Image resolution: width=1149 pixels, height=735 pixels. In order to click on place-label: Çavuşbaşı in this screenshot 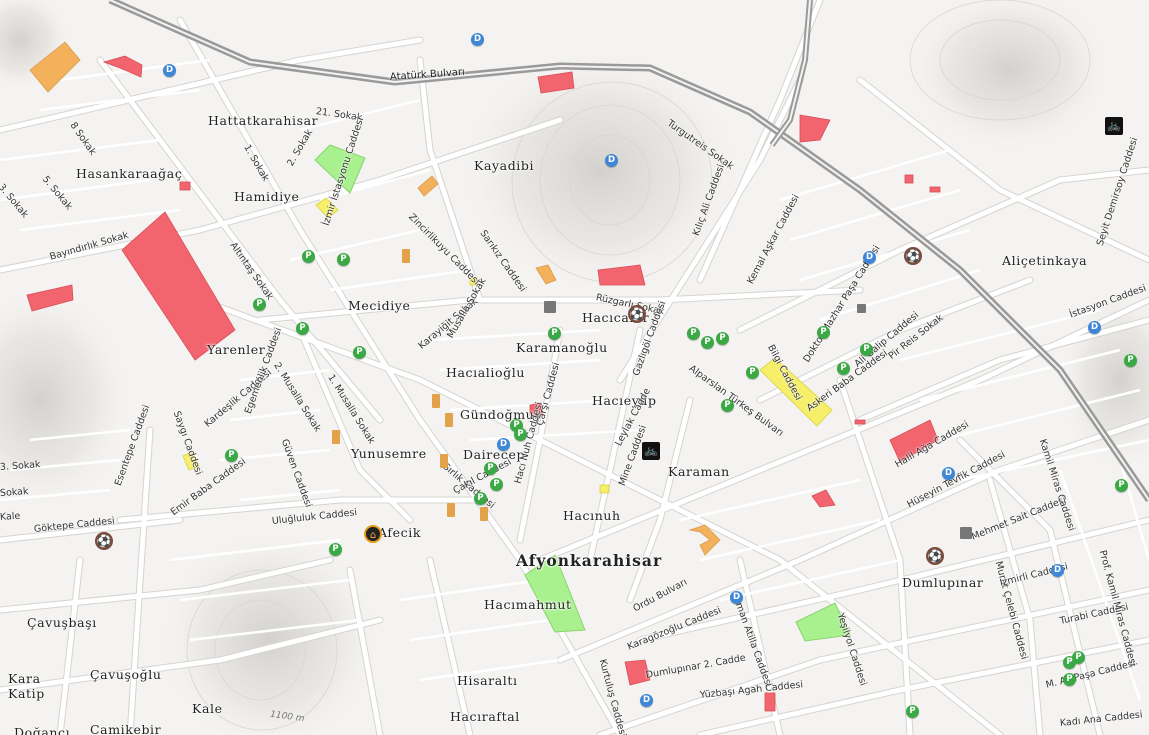, I will do `click(62, 622)`.